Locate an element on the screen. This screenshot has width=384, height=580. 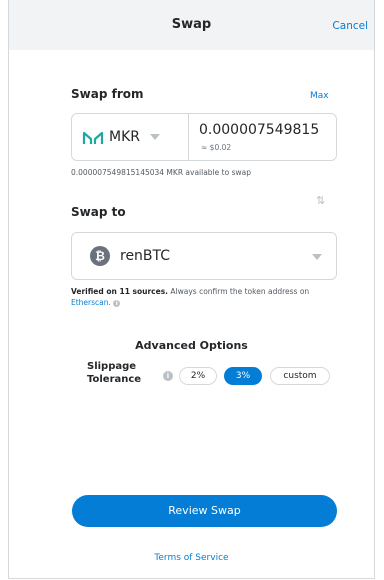
swap-from-label: Swap from is located at coordinates (107, 94).